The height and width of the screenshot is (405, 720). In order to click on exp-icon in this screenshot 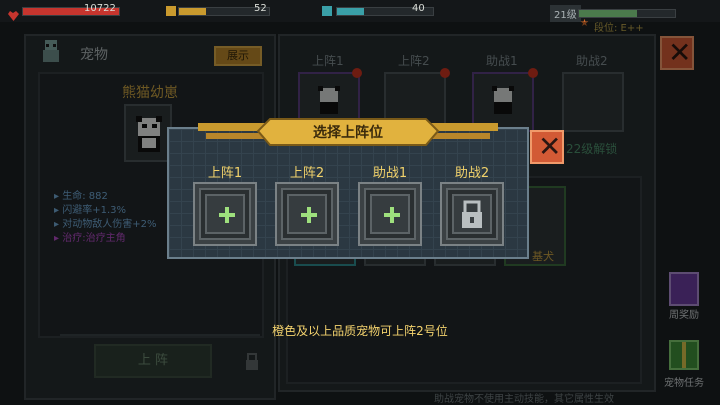, I will do `click(327, 11)`.